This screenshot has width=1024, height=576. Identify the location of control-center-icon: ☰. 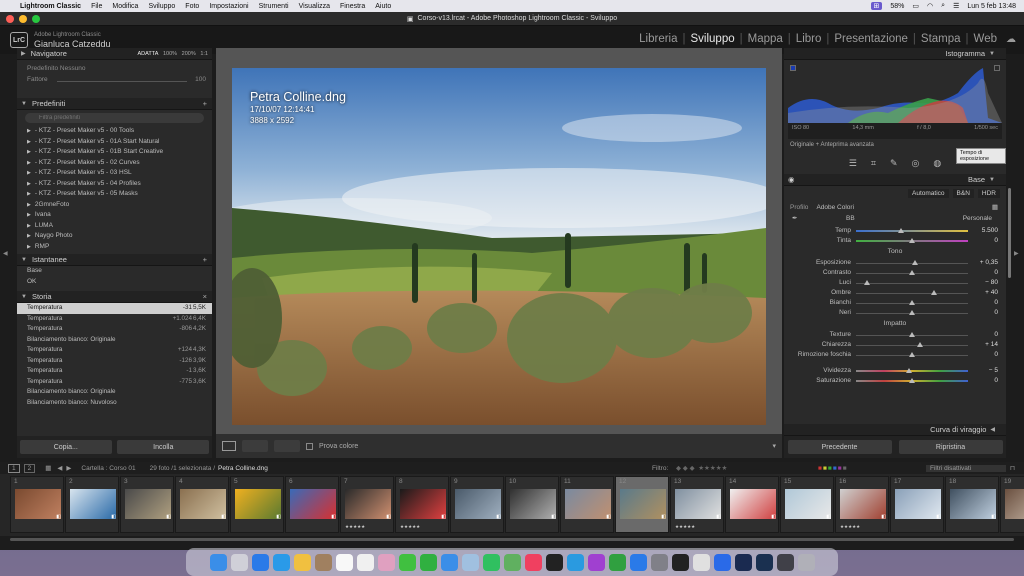
(956, 6).